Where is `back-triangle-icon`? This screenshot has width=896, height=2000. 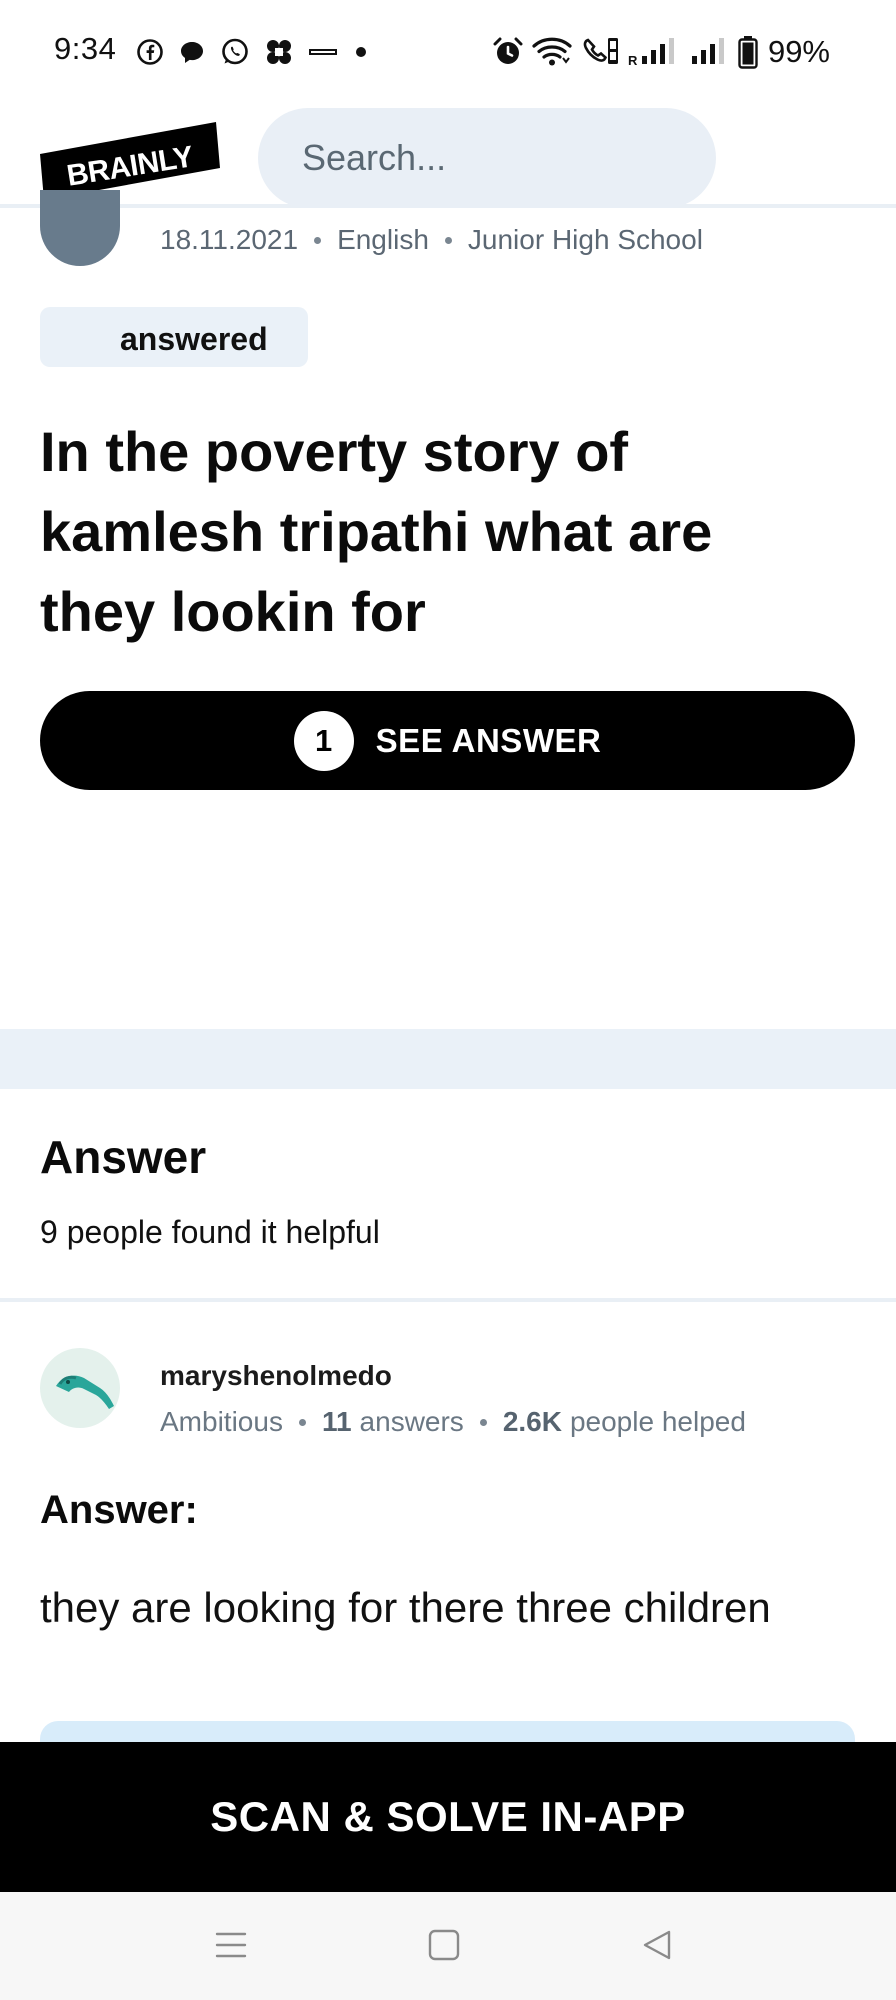 back-triangle-icon is located at coordinates (657, 1947).